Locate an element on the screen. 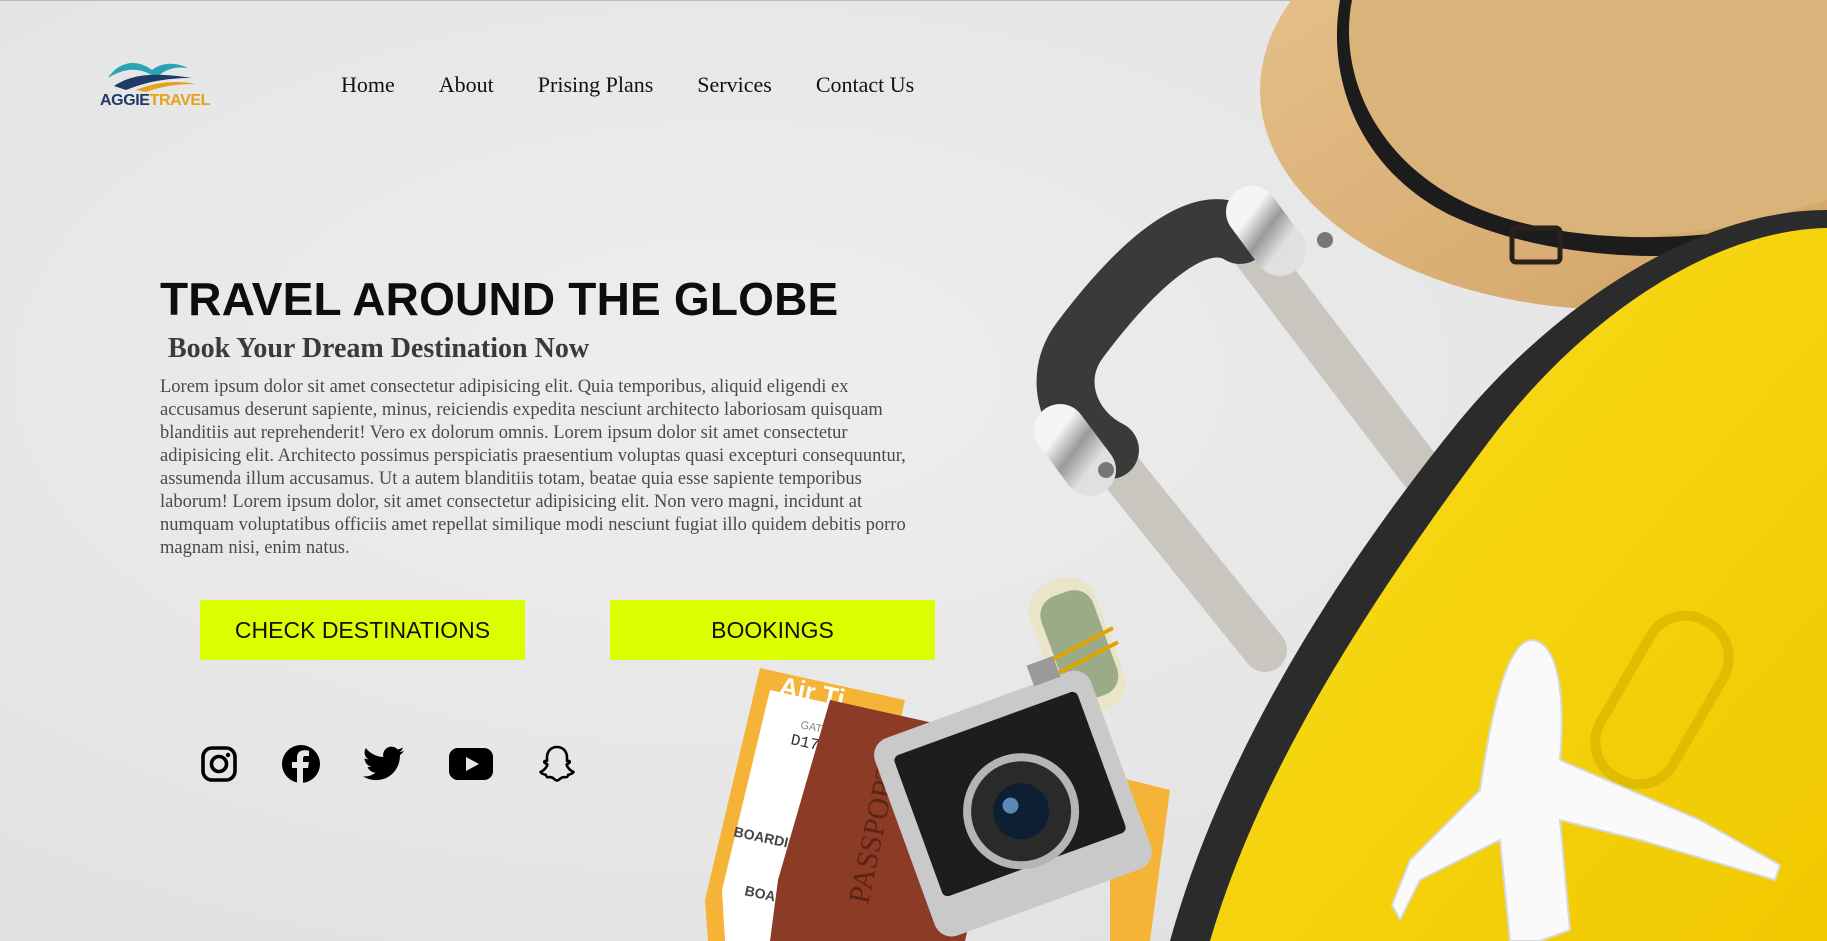 The width and height of the screenshot is (1827, 941). hero-title: TRAVEL AROUND THE GLOBE is located at coordinates (499, 299).